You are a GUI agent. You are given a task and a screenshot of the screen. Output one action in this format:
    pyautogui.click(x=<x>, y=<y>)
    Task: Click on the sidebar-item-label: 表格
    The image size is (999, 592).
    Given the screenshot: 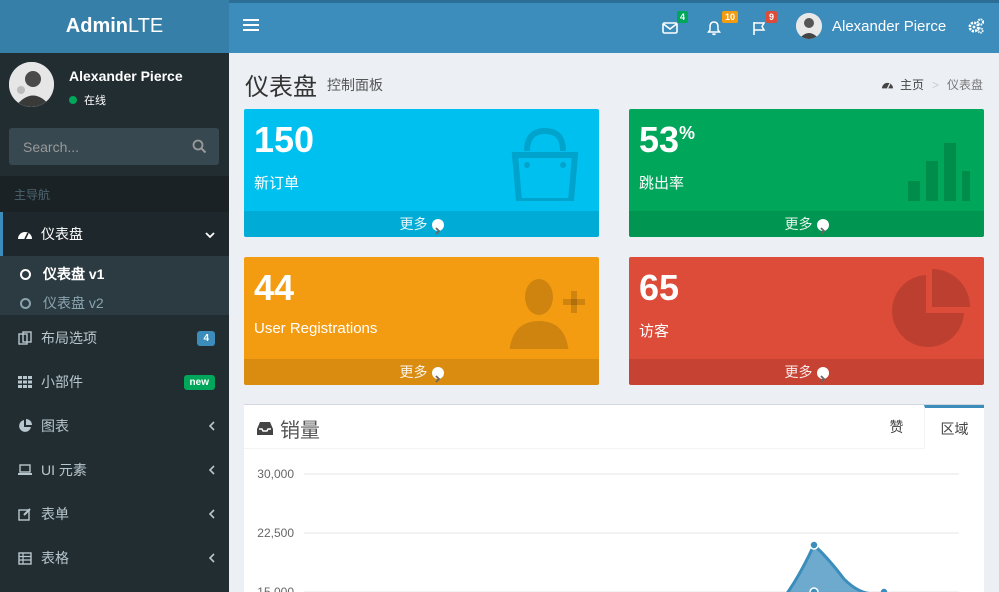 What is the action you would take?
    pyautogui.click(x=55, y=558)
    